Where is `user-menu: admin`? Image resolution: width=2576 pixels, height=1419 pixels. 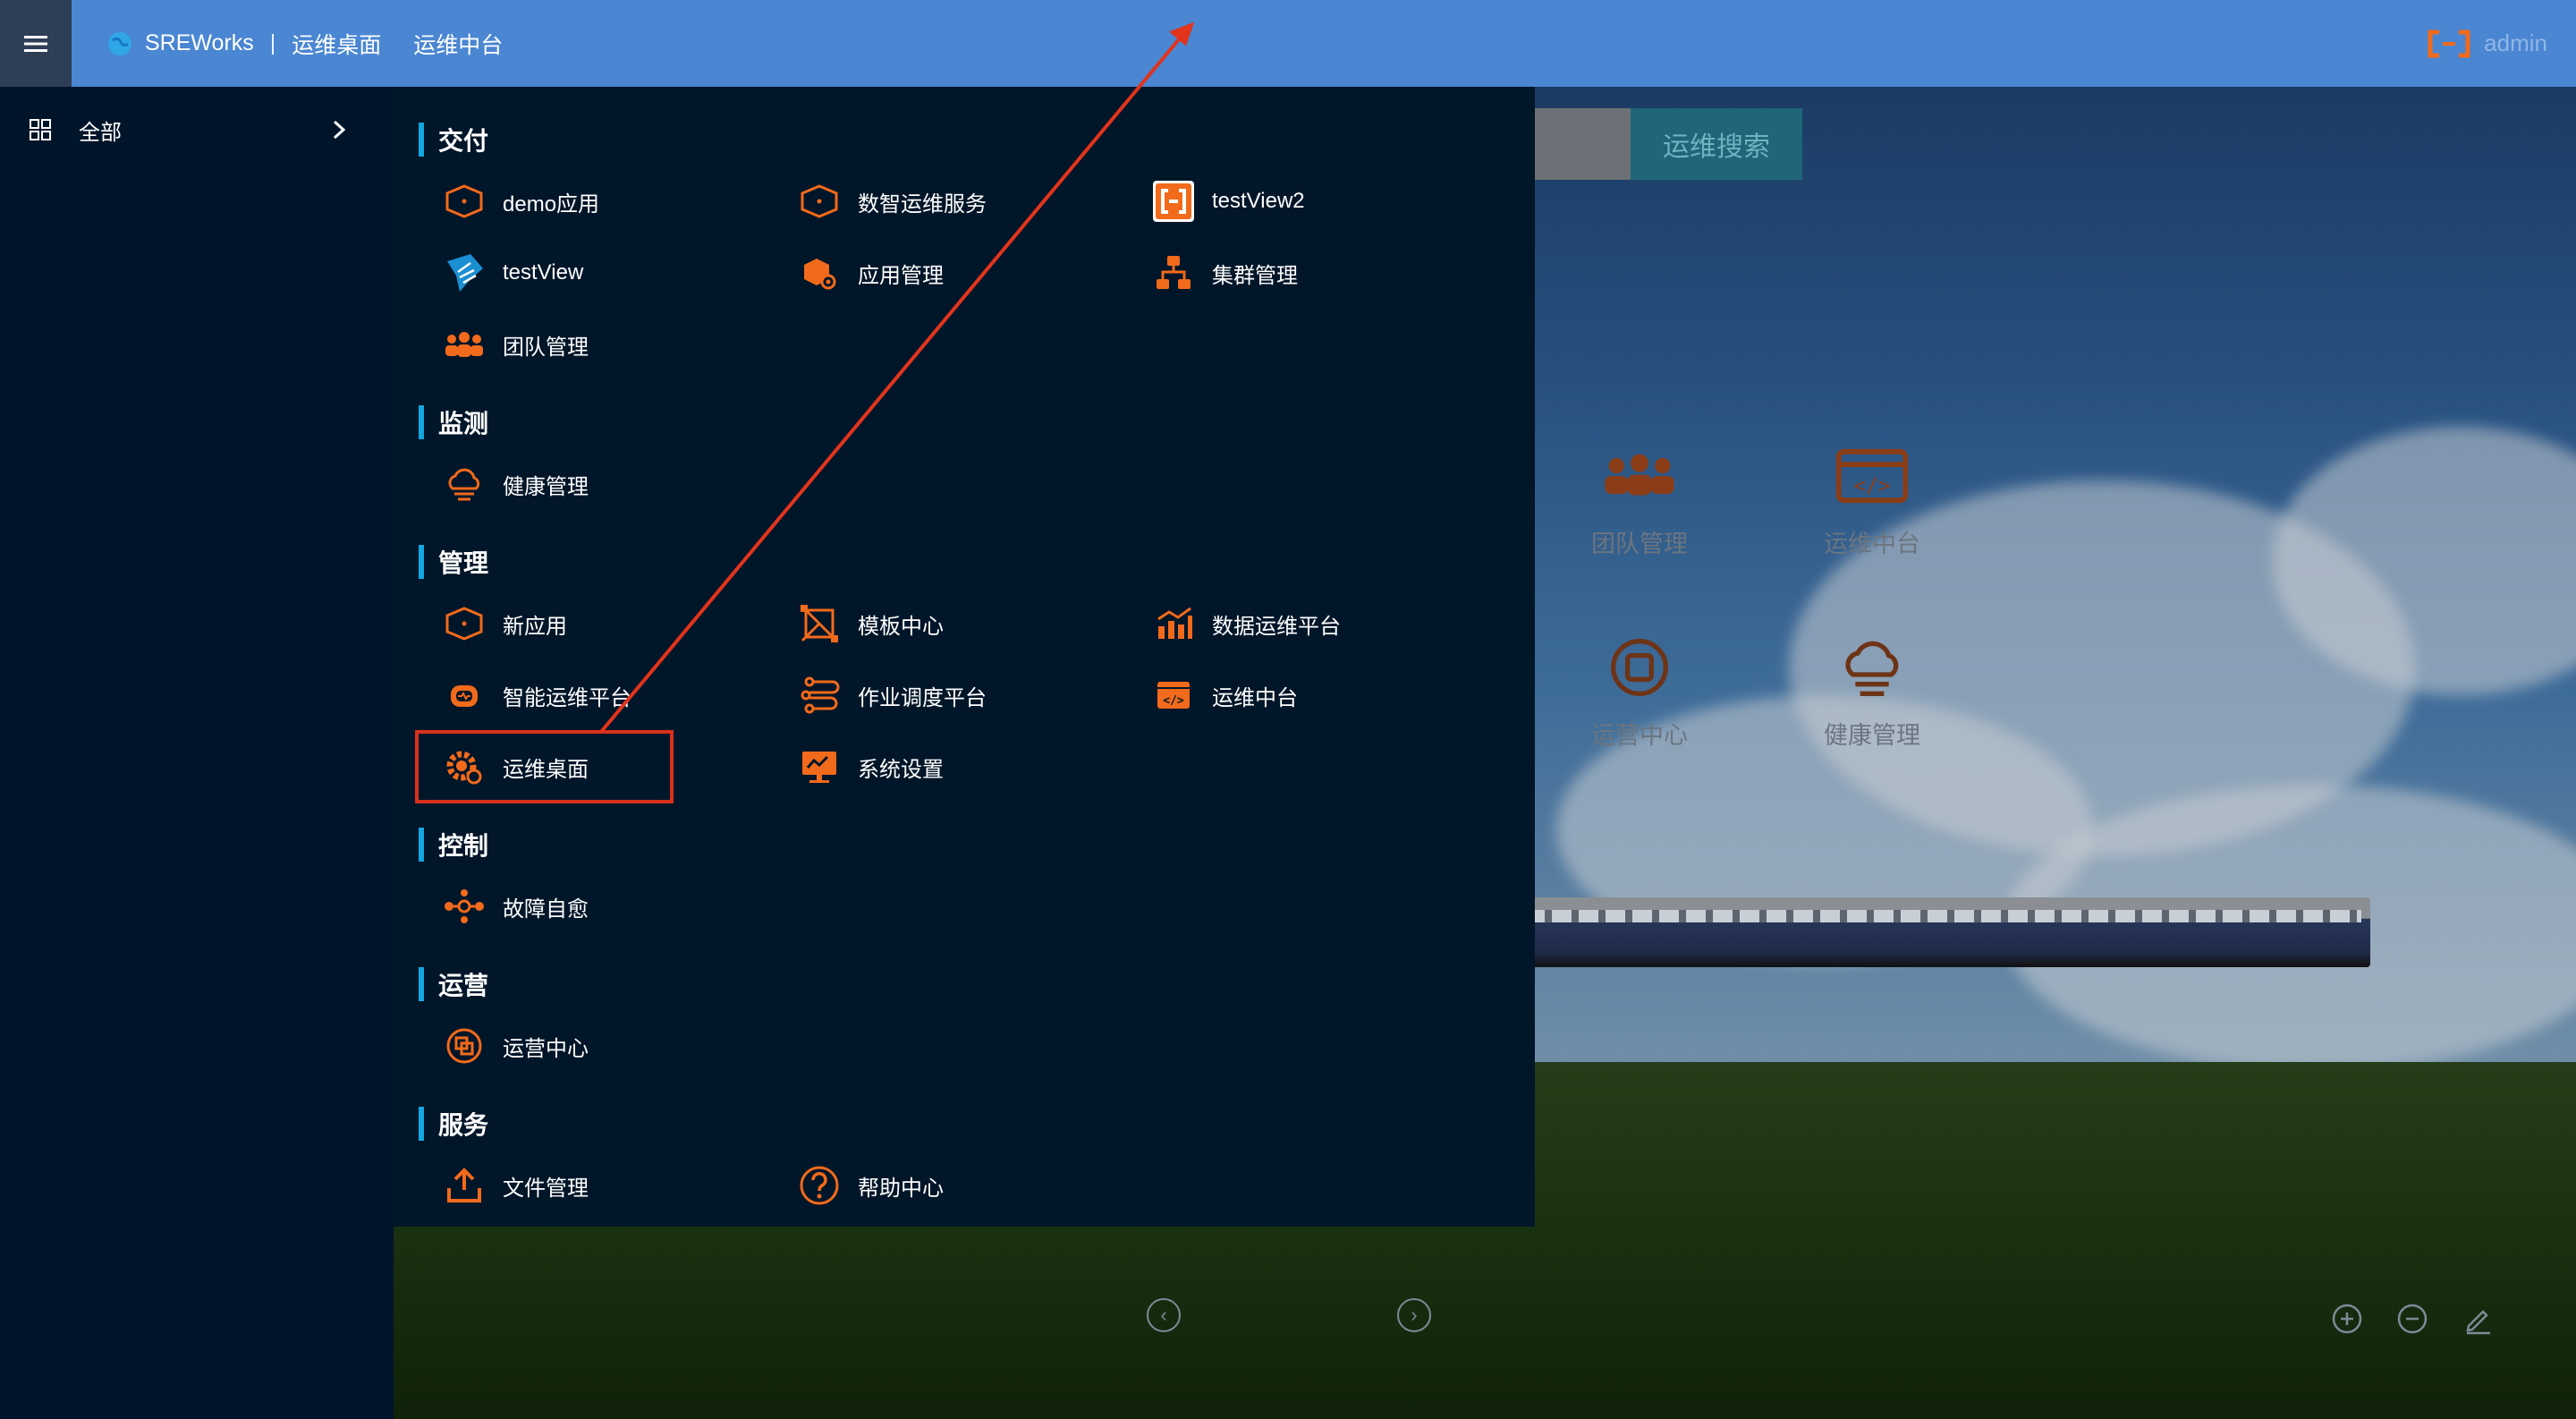 user-menu: admin is located at coordinates (2487, 43).